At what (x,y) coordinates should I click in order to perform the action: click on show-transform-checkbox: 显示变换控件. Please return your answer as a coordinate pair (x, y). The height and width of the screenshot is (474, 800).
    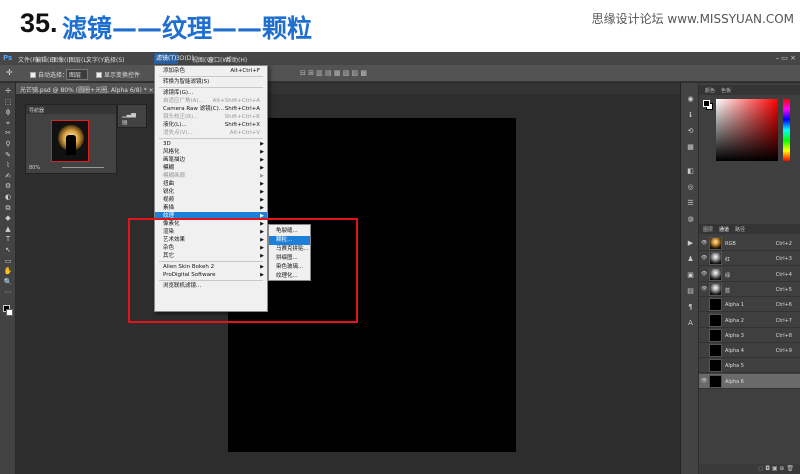
    Looking at the image, I should click on (118, 74).